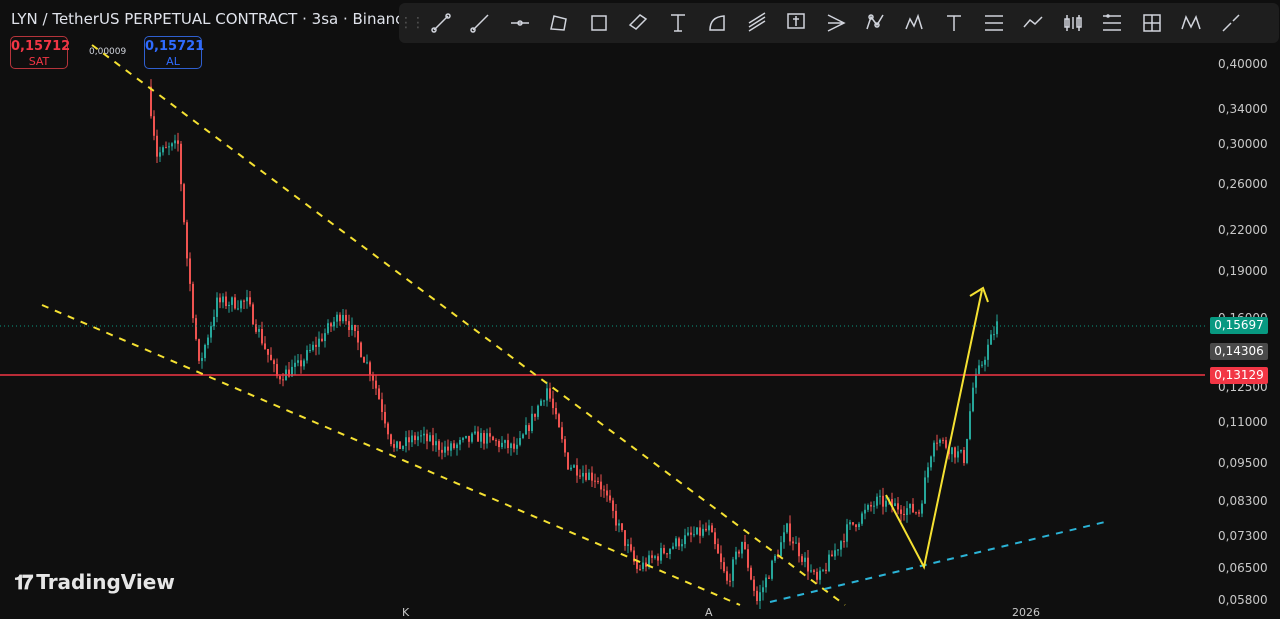  Describe the element at coordinates (174, 52) in the screenshot. I see `buy-button: 0,15721 AL` at that location.